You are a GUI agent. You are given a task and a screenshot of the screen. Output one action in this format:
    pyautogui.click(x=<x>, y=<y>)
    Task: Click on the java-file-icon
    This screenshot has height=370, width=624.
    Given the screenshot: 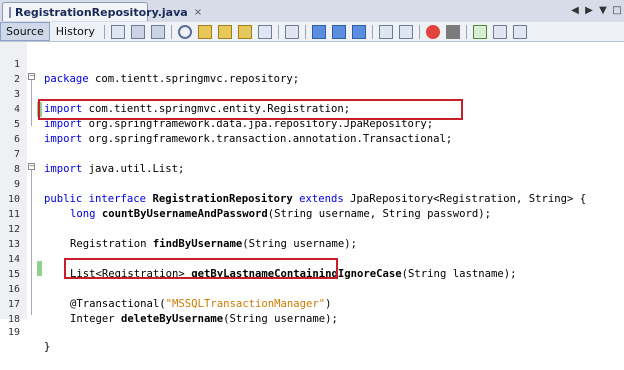 What is the action you would take?
    pyautogui.click(x=10, y=12)
    